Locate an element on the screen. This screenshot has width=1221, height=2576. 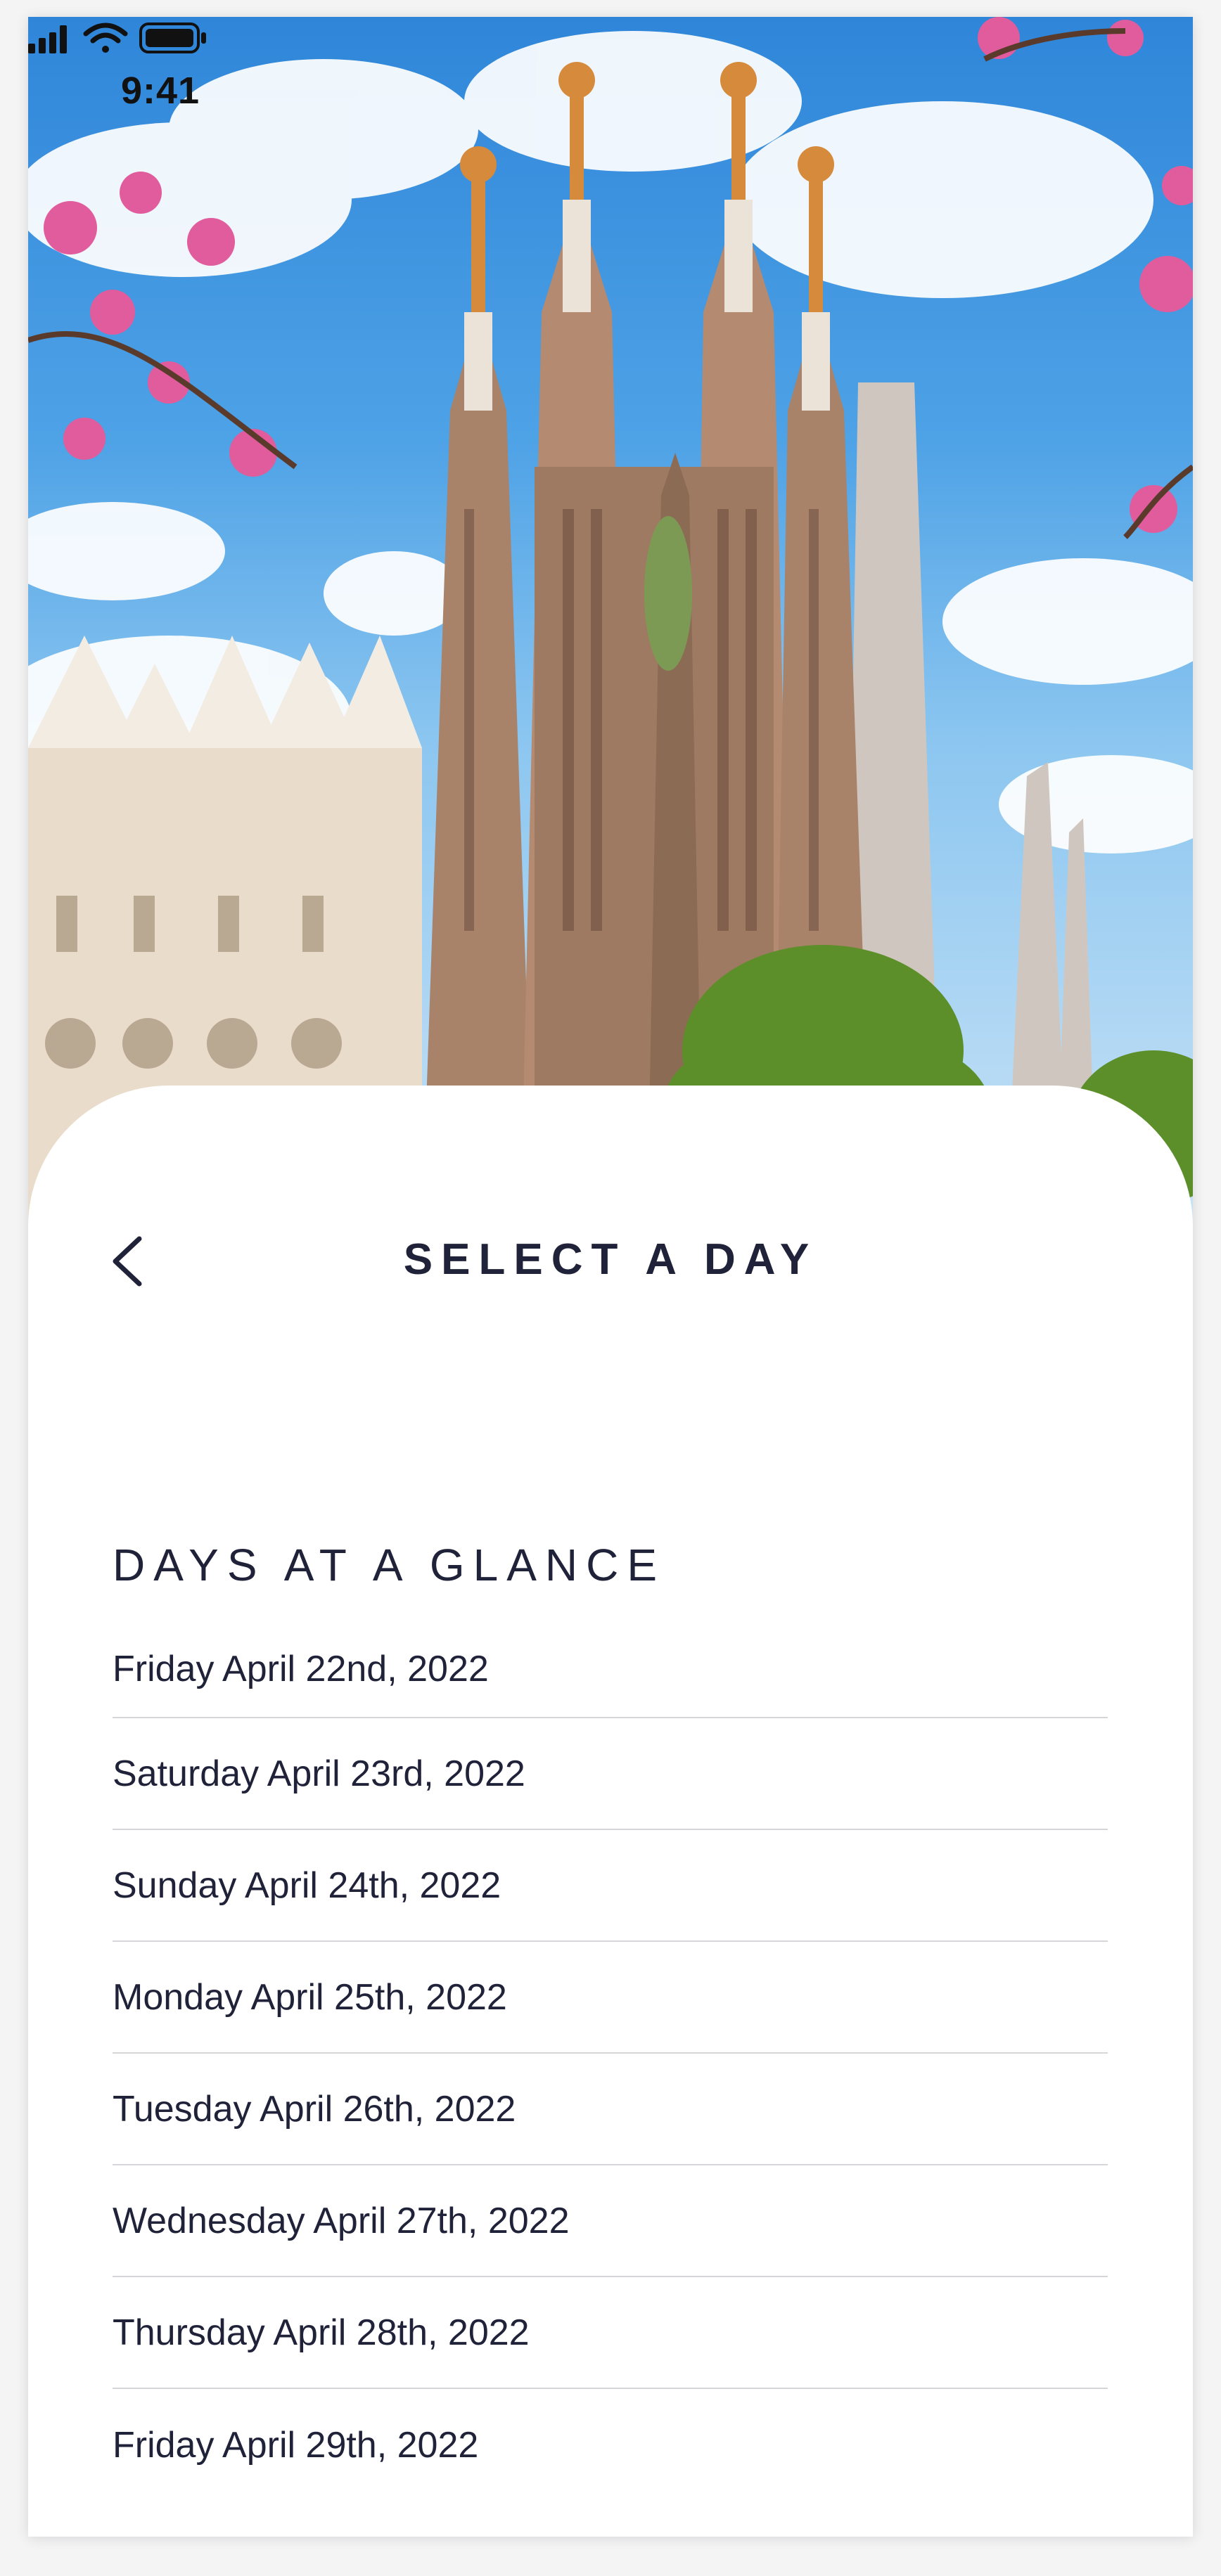
battery-icon is located at coordinates (172, 37).